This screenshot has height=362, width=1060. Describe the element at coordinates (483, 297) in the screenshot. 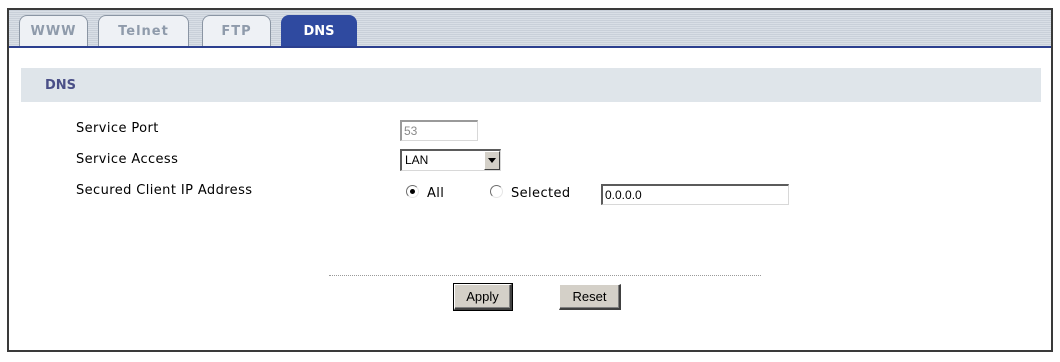

I see `apply-button: Apply` at that location.